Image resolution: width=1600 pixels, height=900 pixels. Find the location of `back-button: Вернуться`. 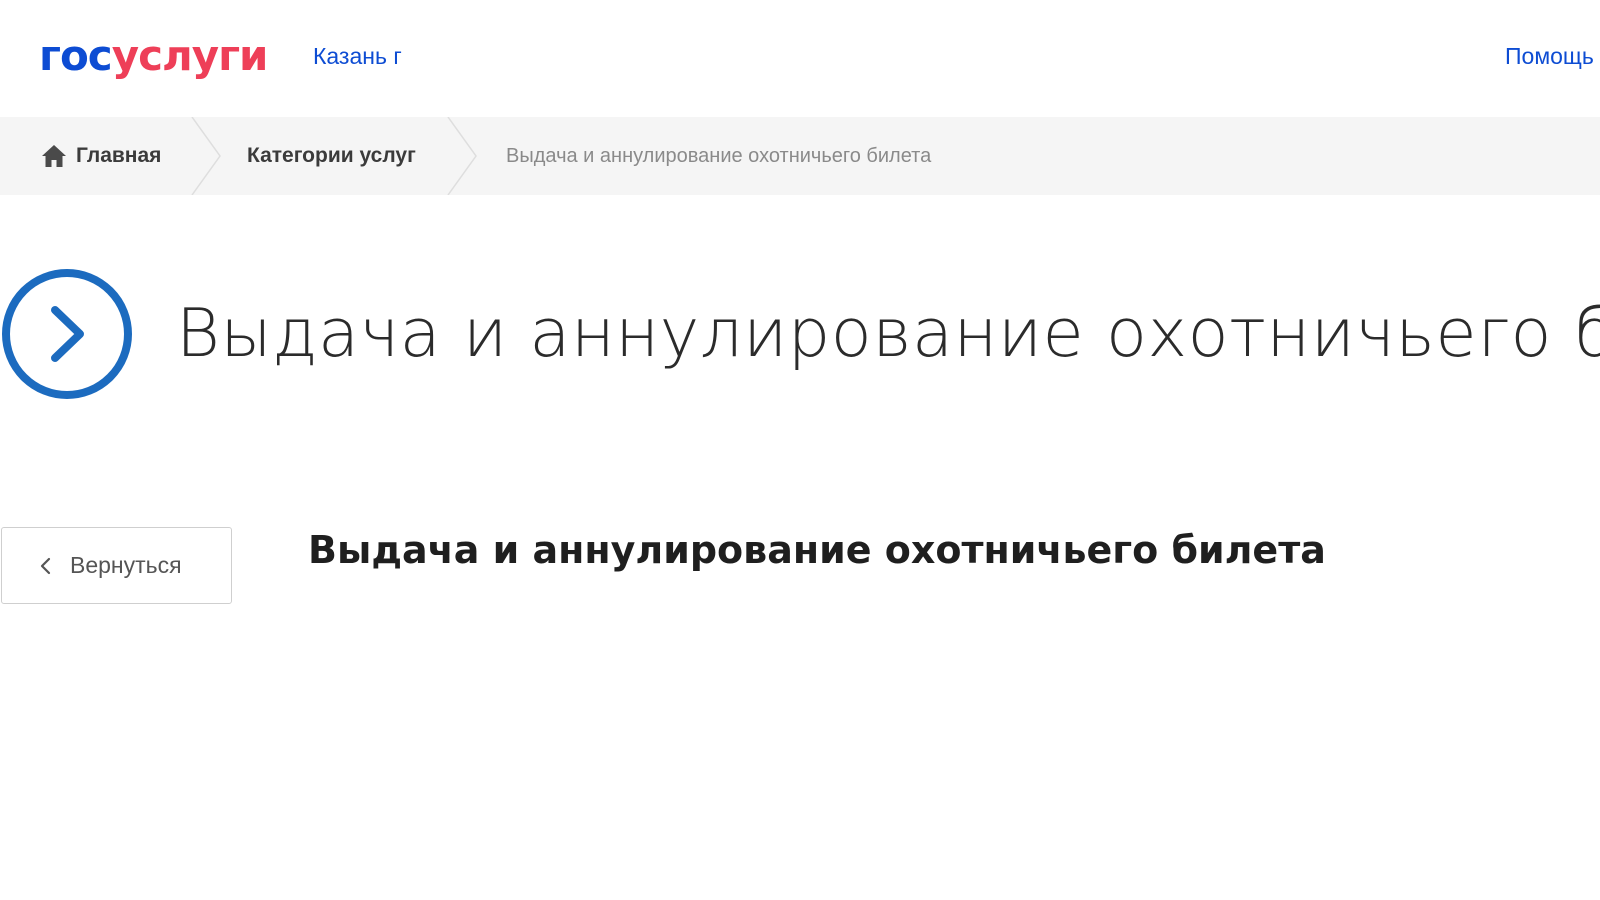

back-button: Вернуться is located at coordinates (116, 565).